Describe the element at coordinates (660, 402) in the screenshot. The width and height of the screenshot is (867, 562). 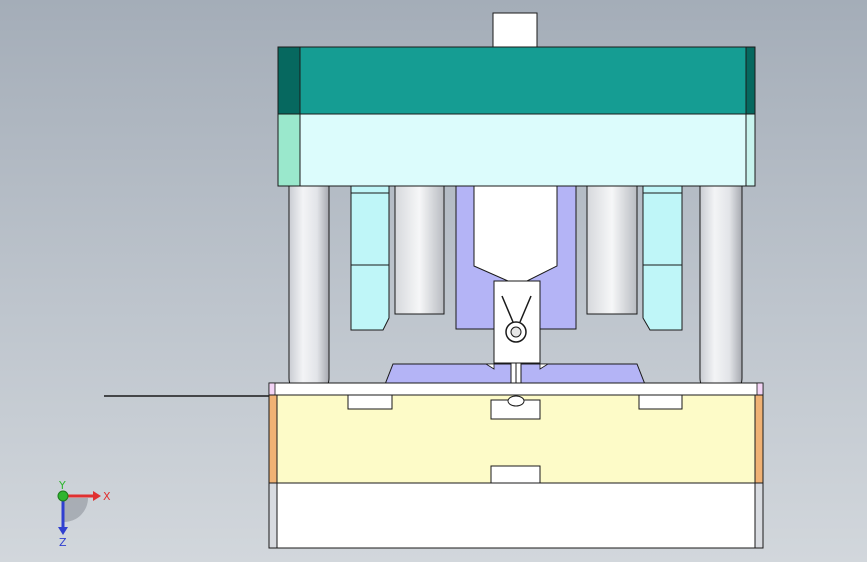
I see `core-pocket-right` at that location.